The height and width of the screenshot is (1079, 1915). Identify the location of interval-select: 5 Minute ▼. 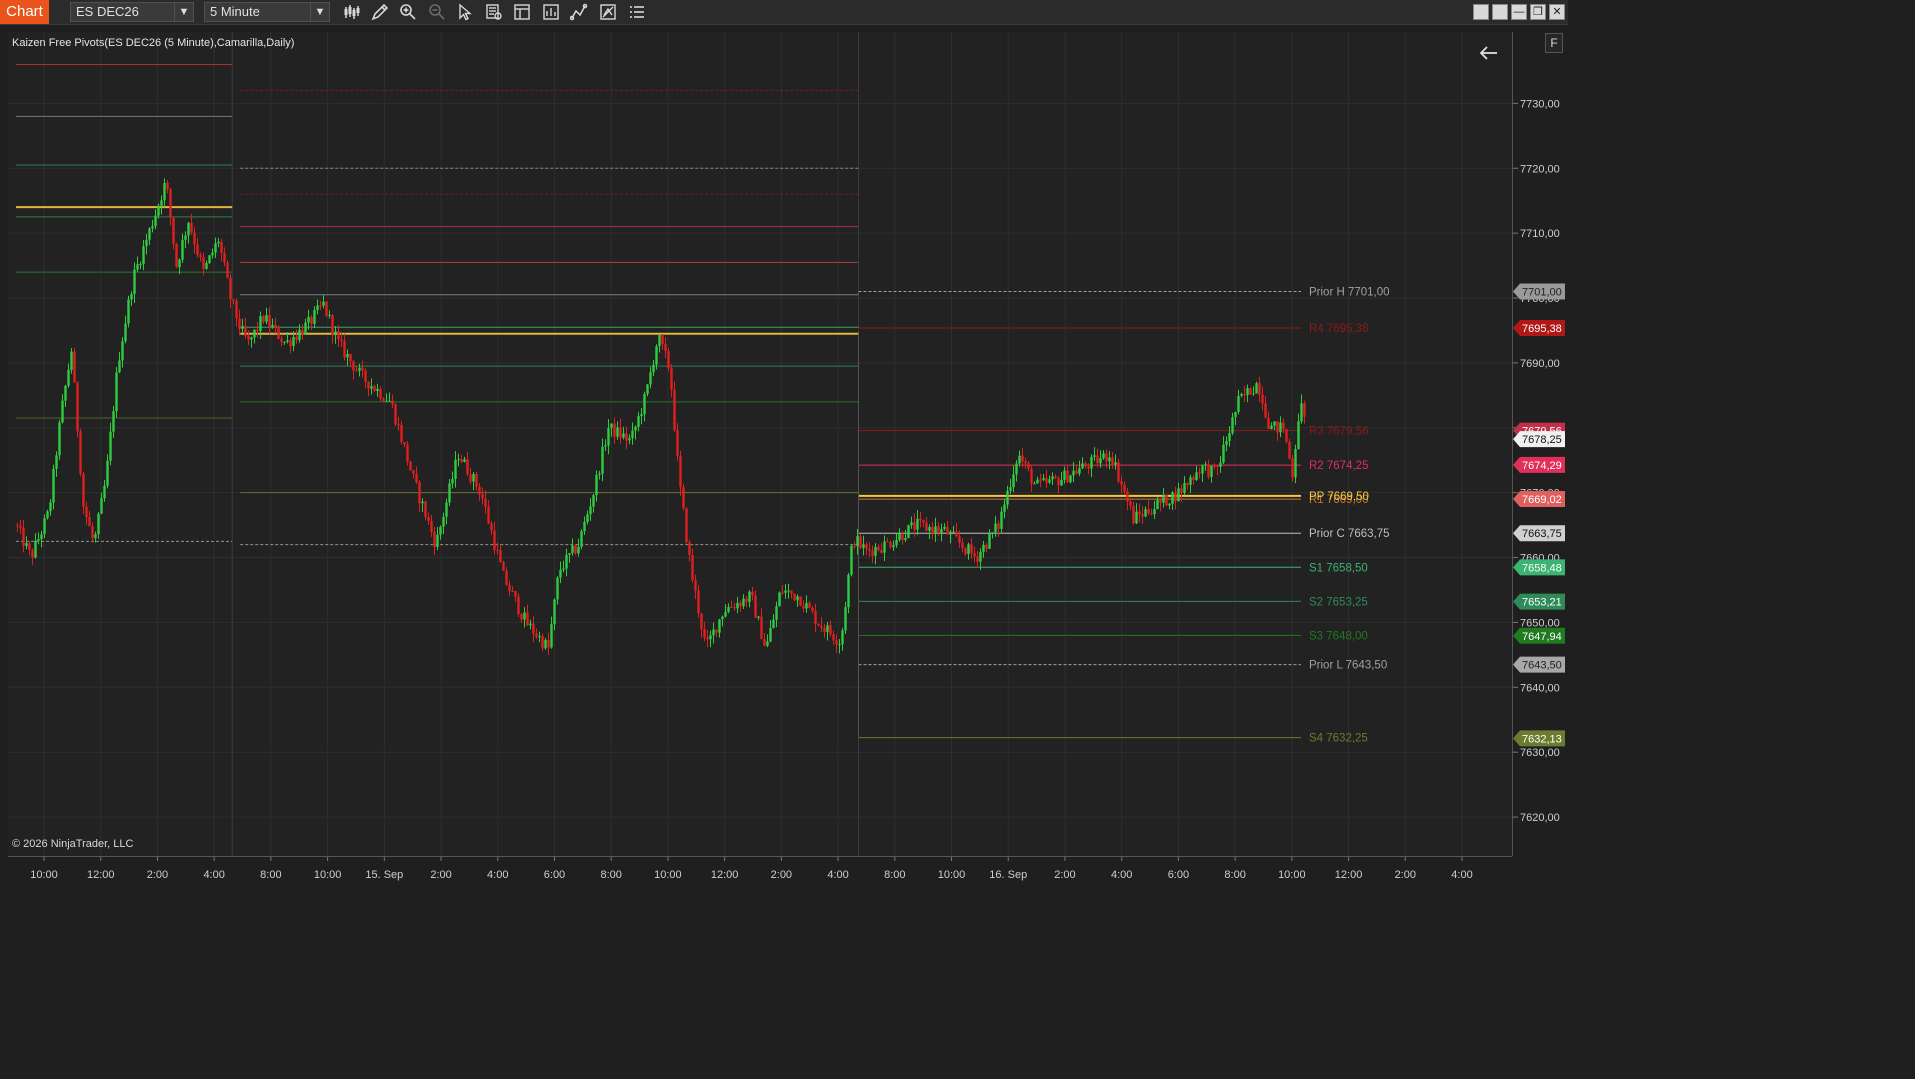
(267, 12).